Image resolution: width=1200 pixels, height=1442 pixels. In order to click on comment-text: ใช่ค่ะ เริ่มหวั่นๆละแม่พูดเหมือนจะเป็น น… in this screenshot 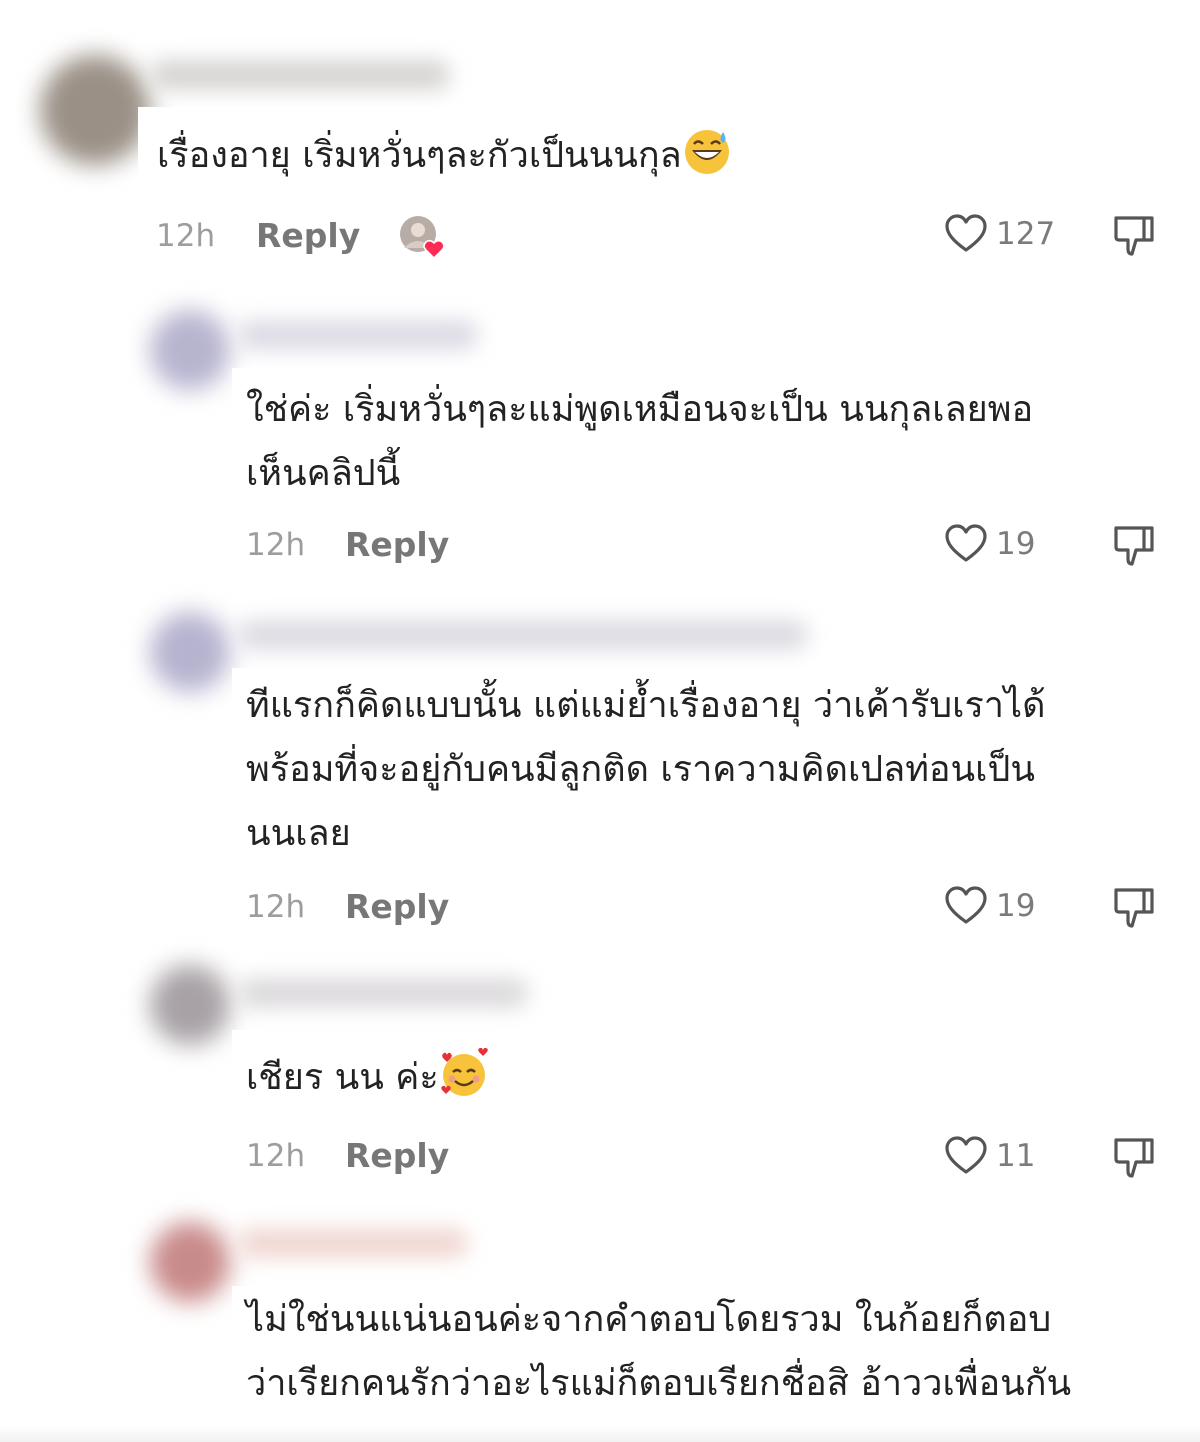, I will do `click(639, 442)`.